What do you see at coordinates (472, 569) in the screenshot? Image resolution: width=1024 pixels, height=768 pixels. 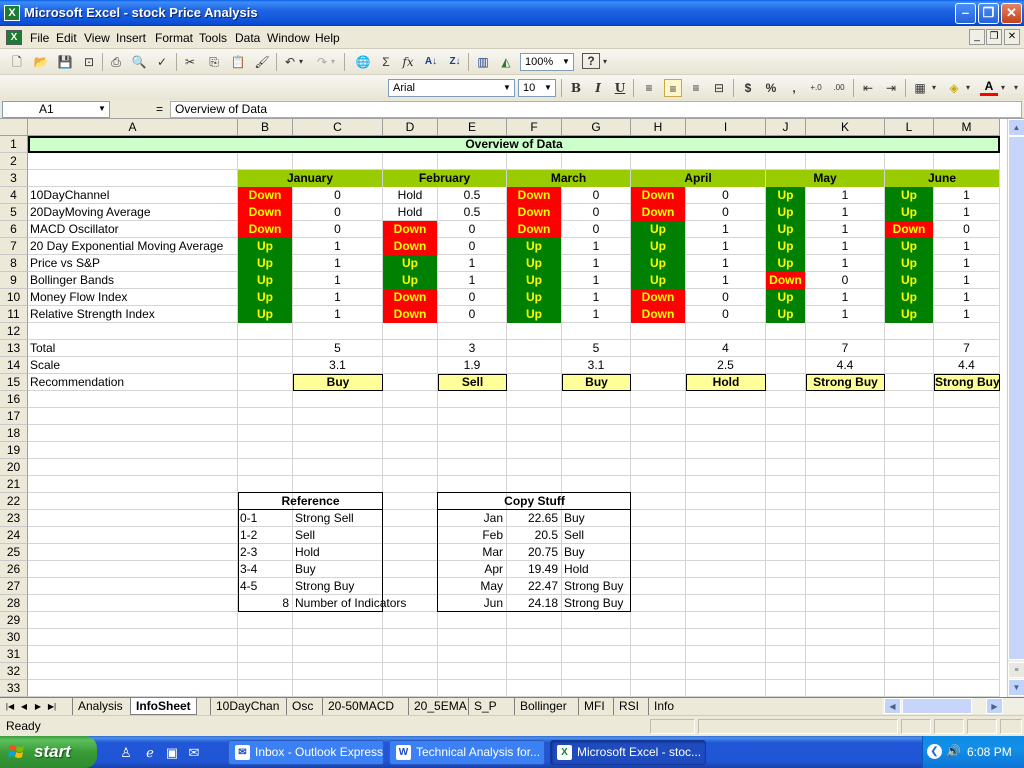 I see `copy-month-cell: Apr` at bounding box center [472, 569].